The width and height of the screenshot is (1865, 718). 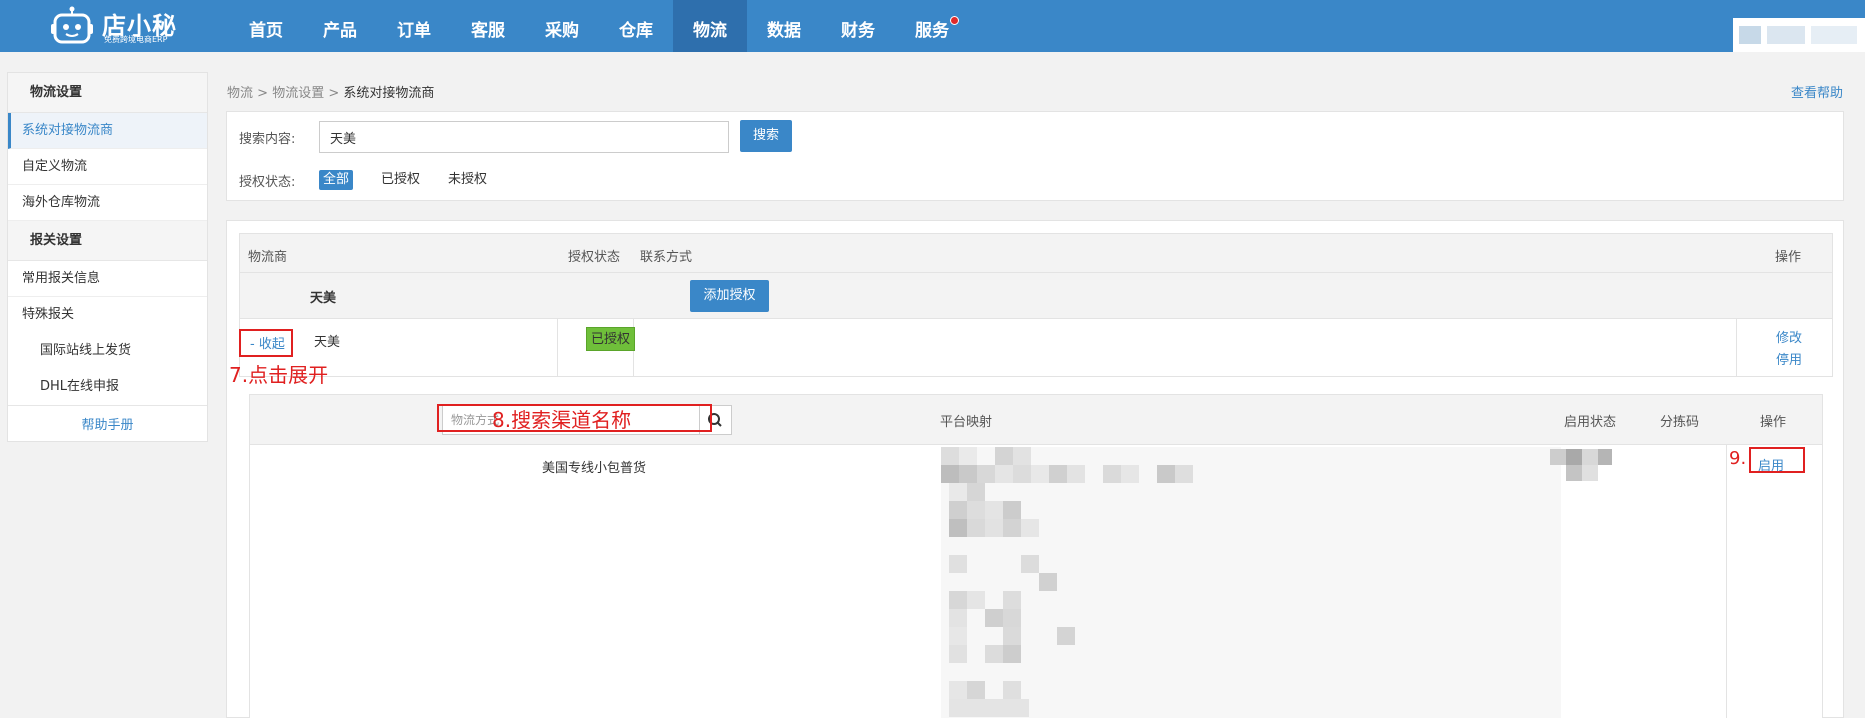 What do you see at coordinates (562, 420) in the screenshot?
I see `annotation-step8: 8.搜索渠道名称` at bounding box center [562, 420].